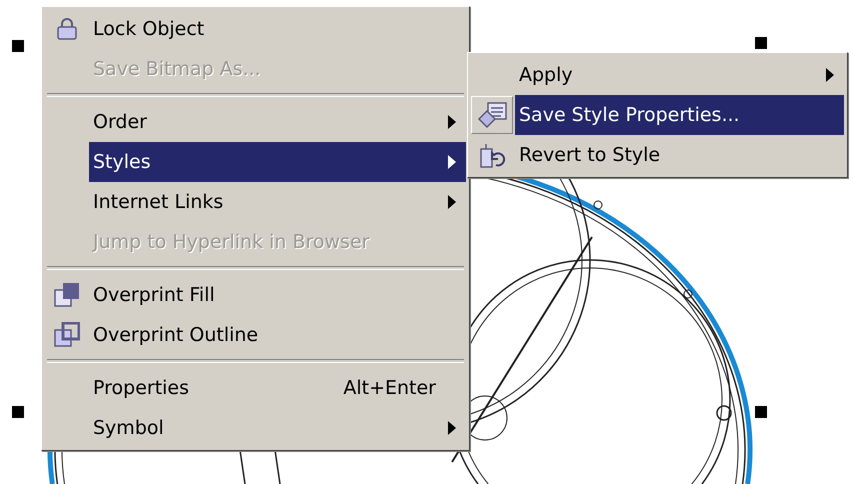 The width and height of the screenshot is (854, 484). Describe the element at coordinates (277, 295) in the screenshot. I see `menu-item: Overprint Fill` at that location.